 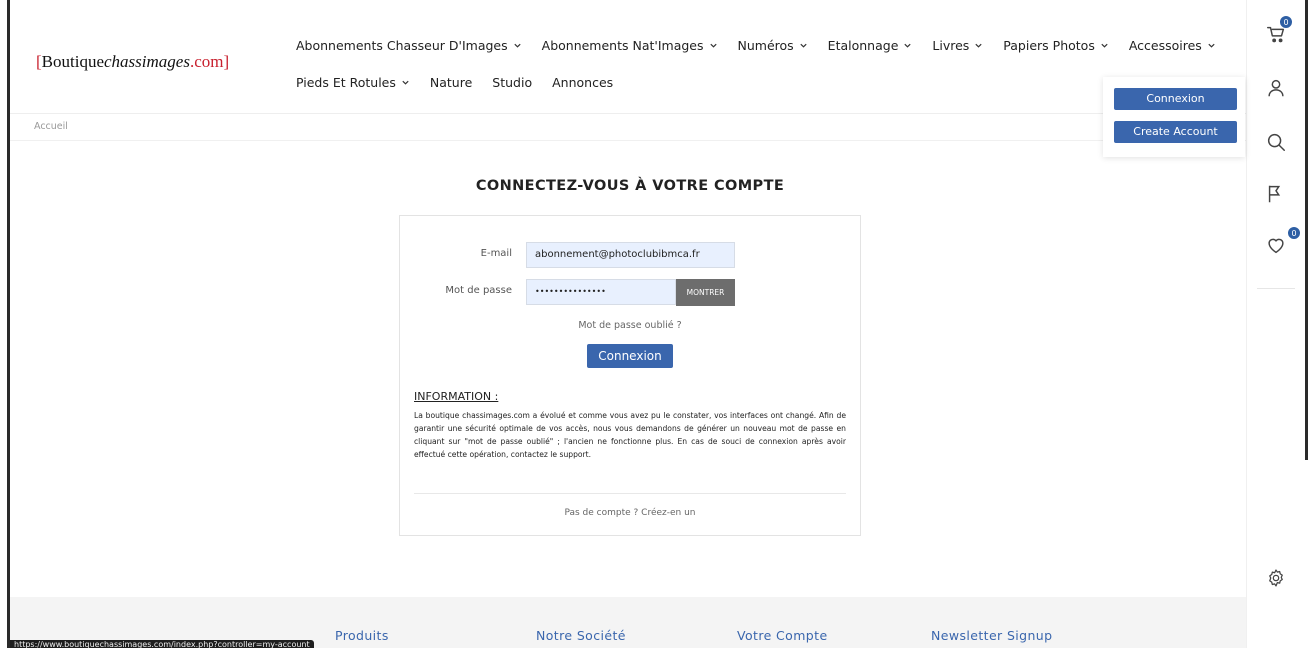 What do you see at coordinates (951, 45) in the screenshot?
I see `nav-item-label: Livres` at bounding box center [951, 45].